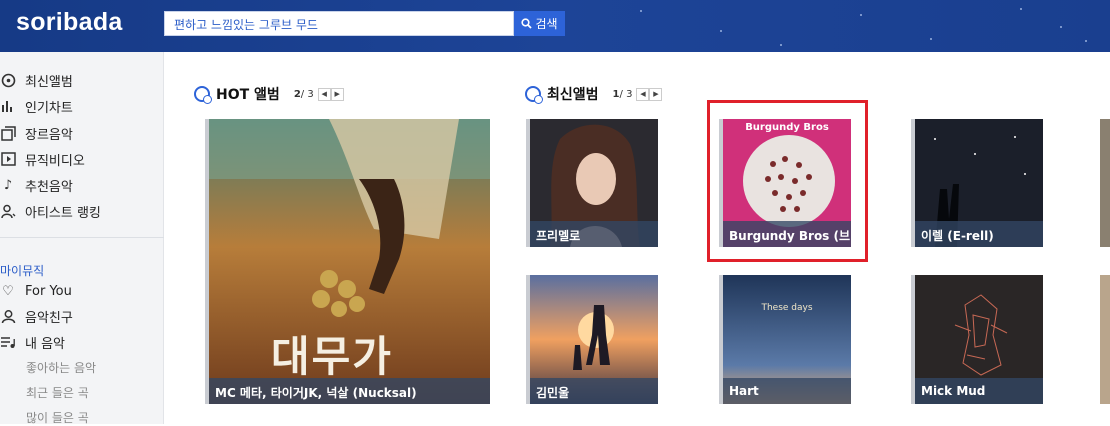  Describe the element at coordinates (787, 308) in the screenshot. I see `album-cover-title: These days` at that location.